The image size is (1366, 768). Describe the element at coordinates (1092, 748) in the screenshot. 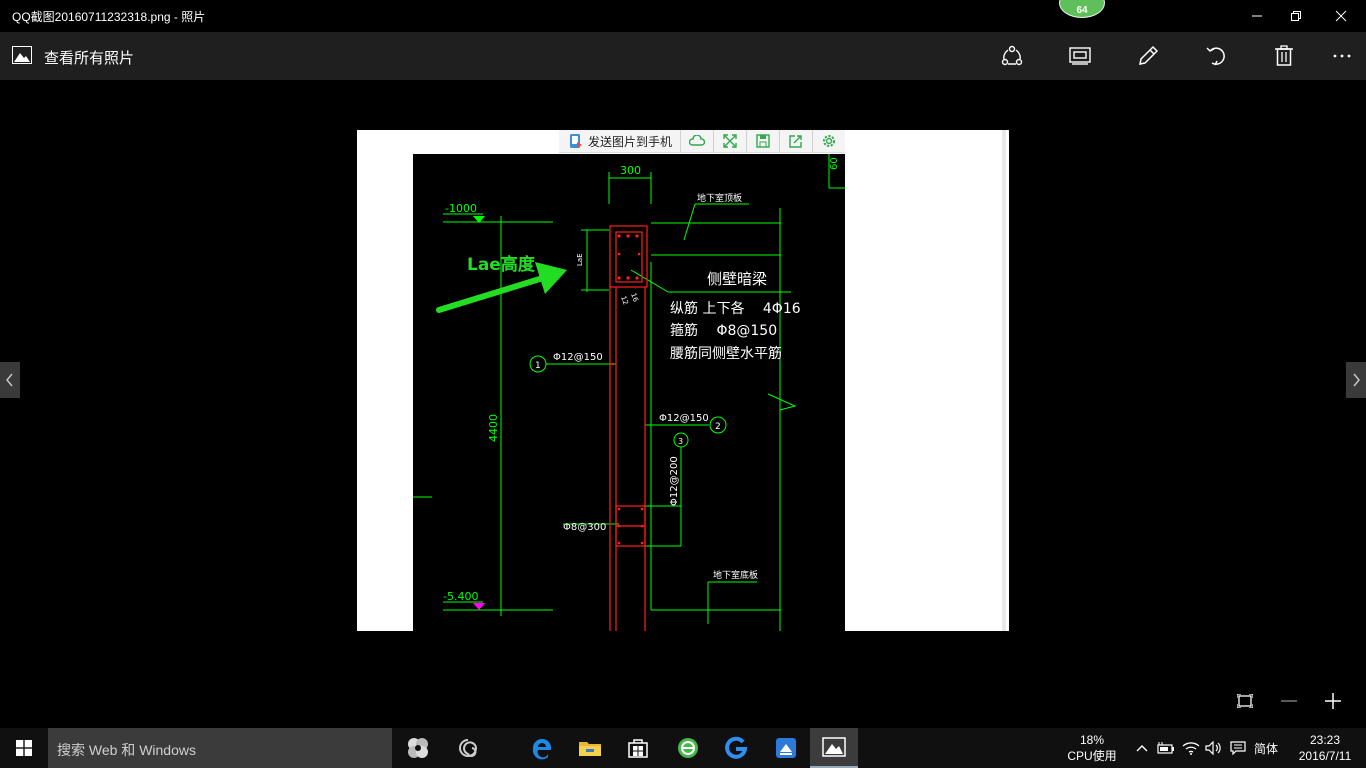

I see `cpu-usage-widget: 18% CPU使用` at that location.